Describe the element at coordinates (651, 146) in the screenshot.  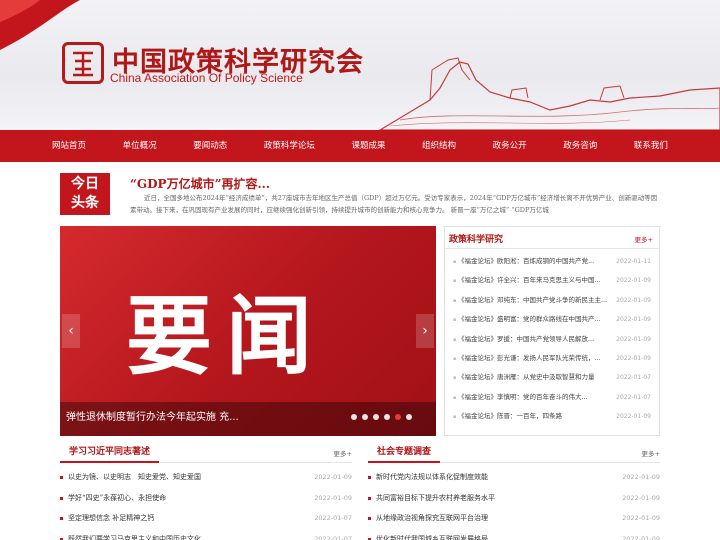
I see `nav-item-contact: 联系我们` at that location.